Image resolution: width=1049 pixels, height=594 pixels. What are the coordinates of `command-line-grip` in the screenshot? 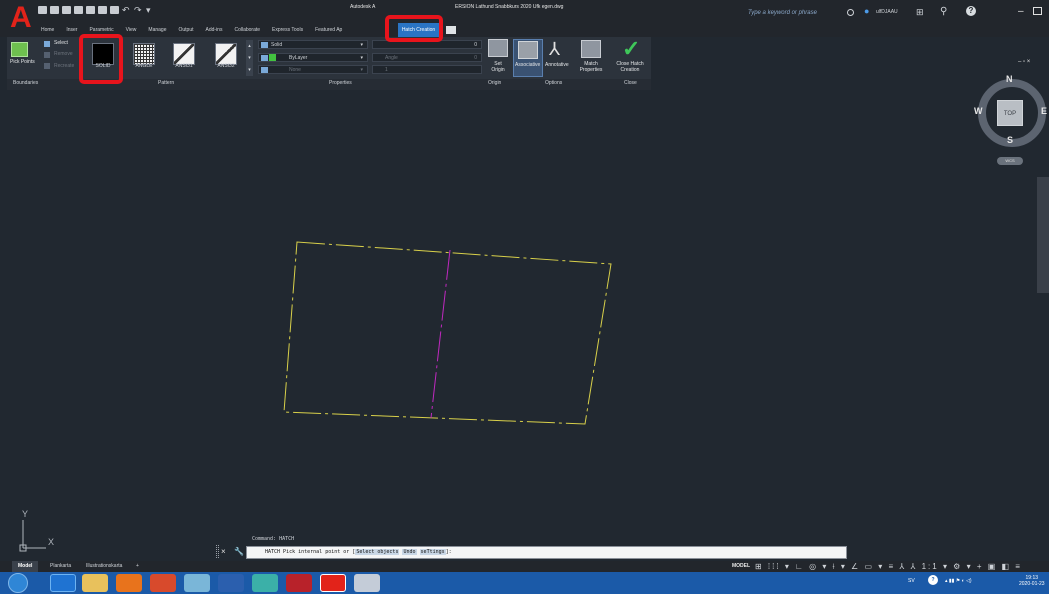 It's located at (217, 551).